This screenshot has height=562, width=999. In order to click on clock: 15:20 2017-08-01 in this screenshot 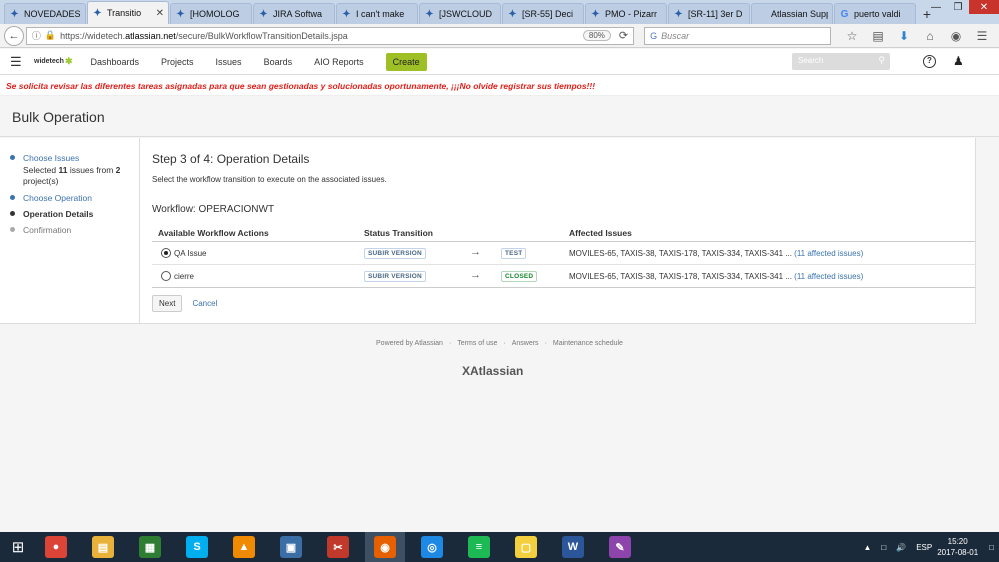, I will do `click(957, 547)`.